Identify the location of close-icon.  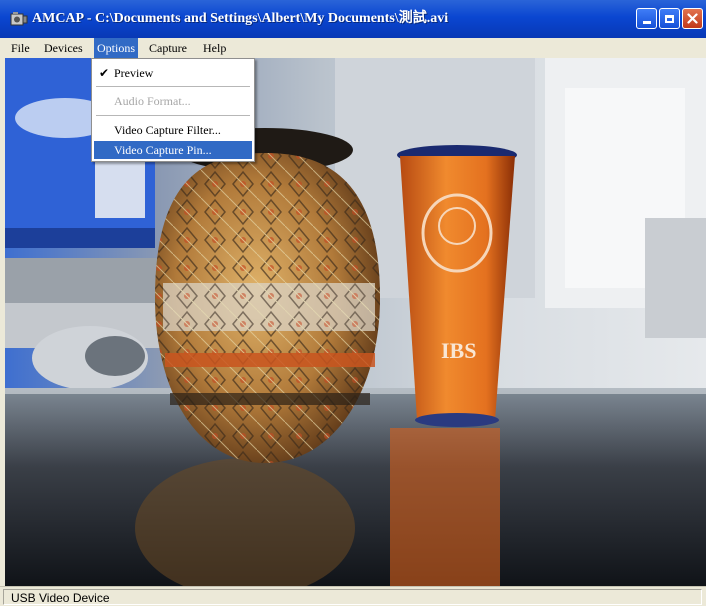
(692, 18).